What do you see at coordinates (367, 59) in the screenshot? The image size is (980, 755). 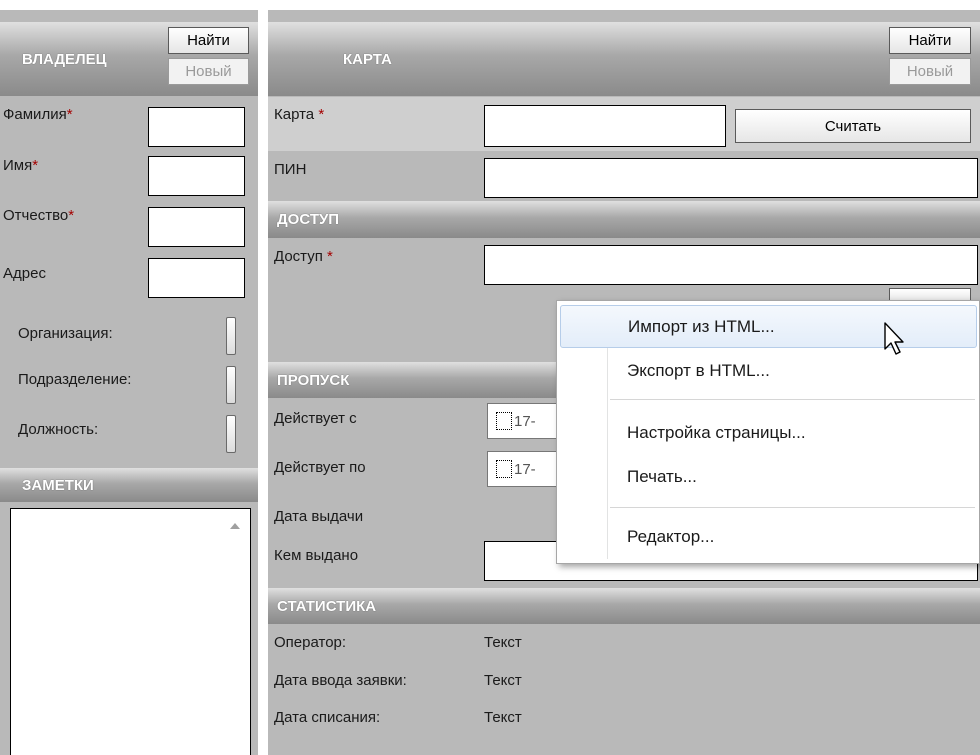 I see `card-header-title: КАРТА` at bounding box center [367, 59].